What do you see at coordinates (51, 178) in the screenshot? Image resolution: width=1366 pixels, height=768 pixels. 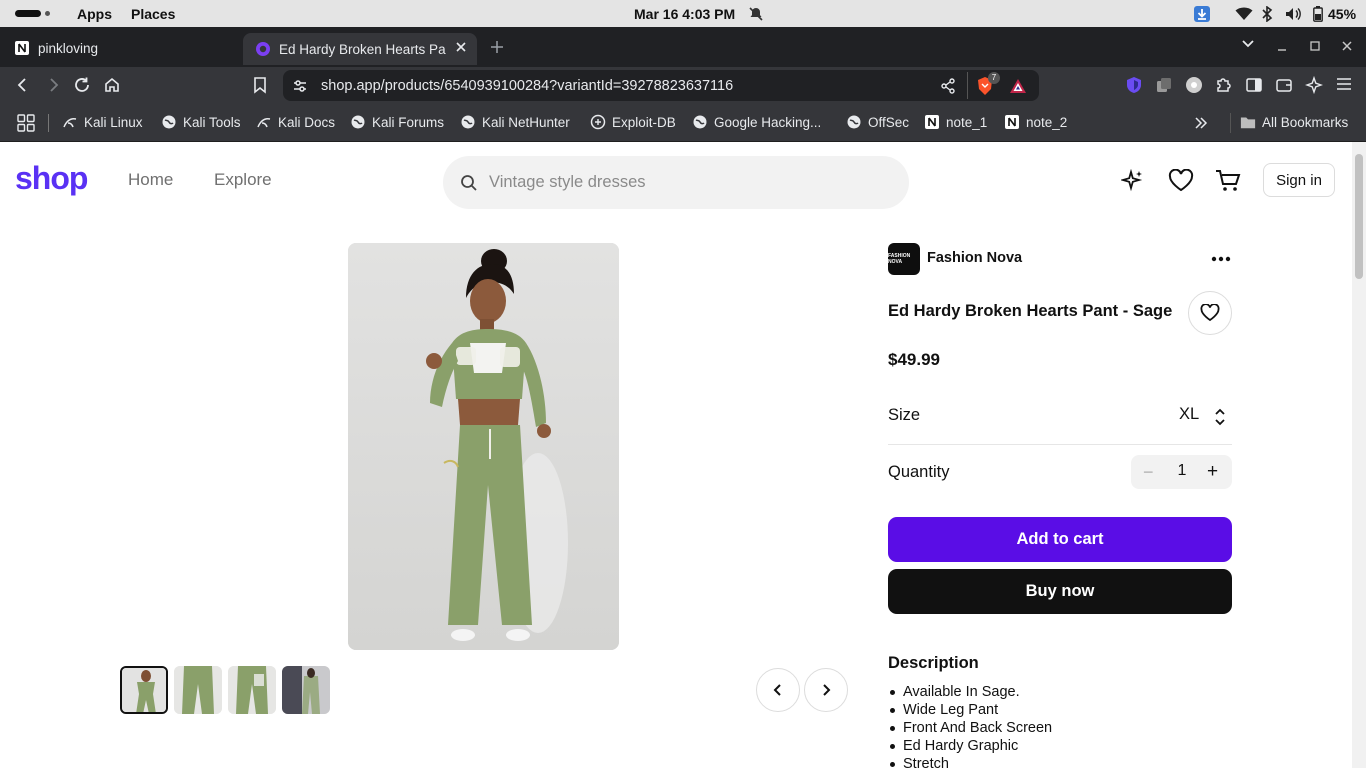 I see `shop-logo: shop` at bounding box center [51, 178].